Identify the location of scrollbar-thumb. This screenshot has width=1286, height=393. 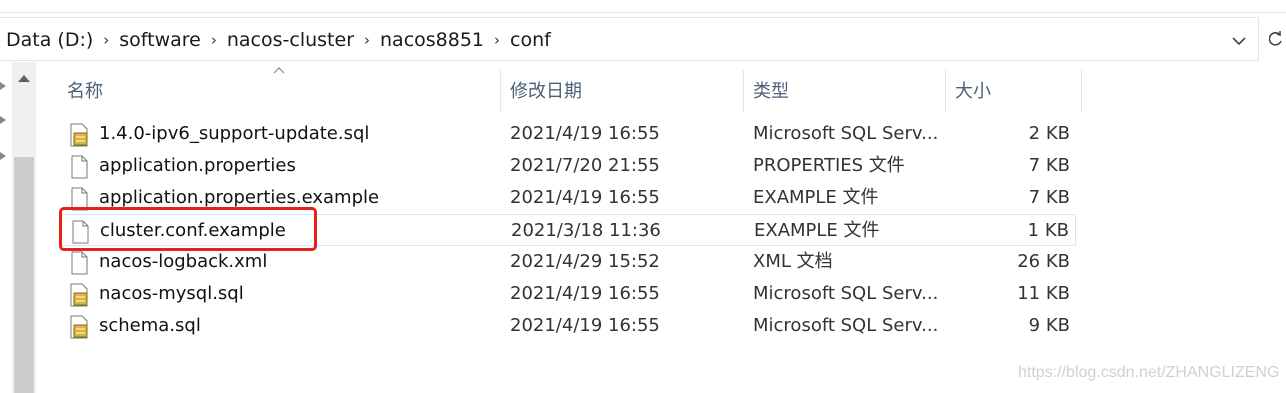
(24, 275).